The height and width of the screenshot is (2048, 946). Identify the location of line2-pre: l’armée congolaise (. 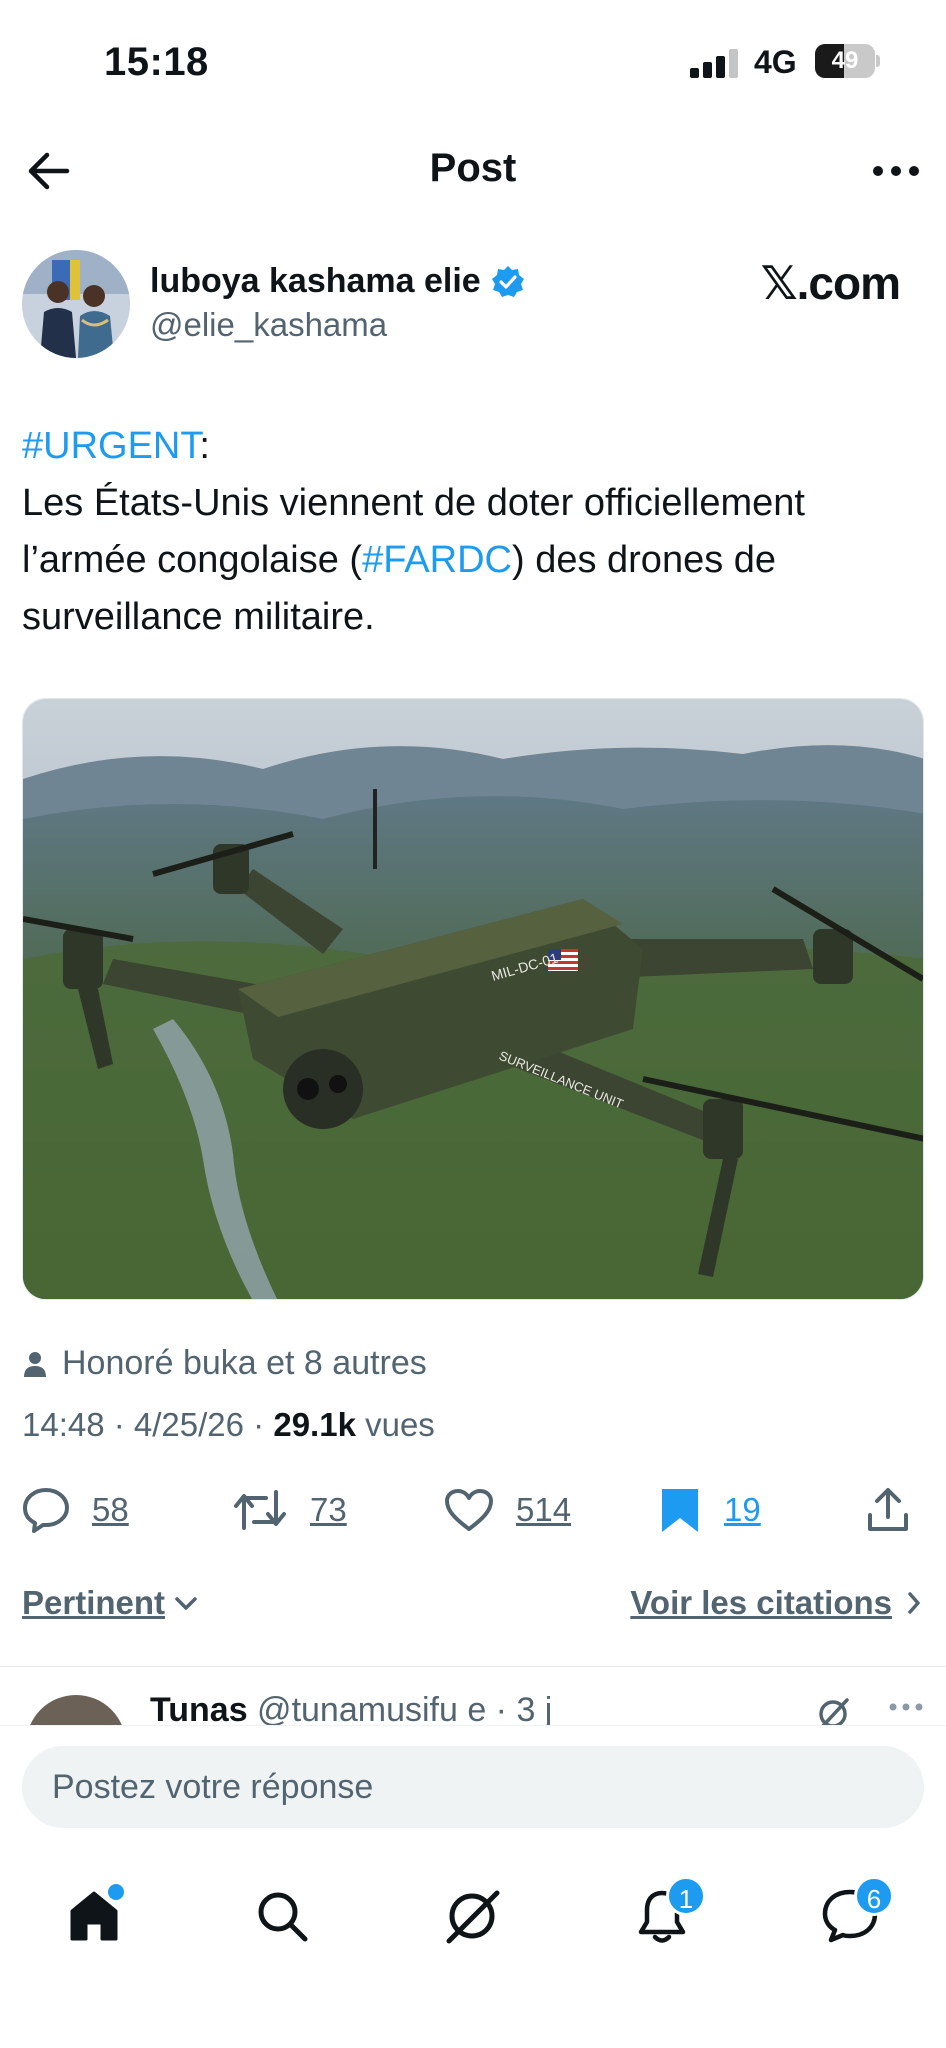
(192, 560).